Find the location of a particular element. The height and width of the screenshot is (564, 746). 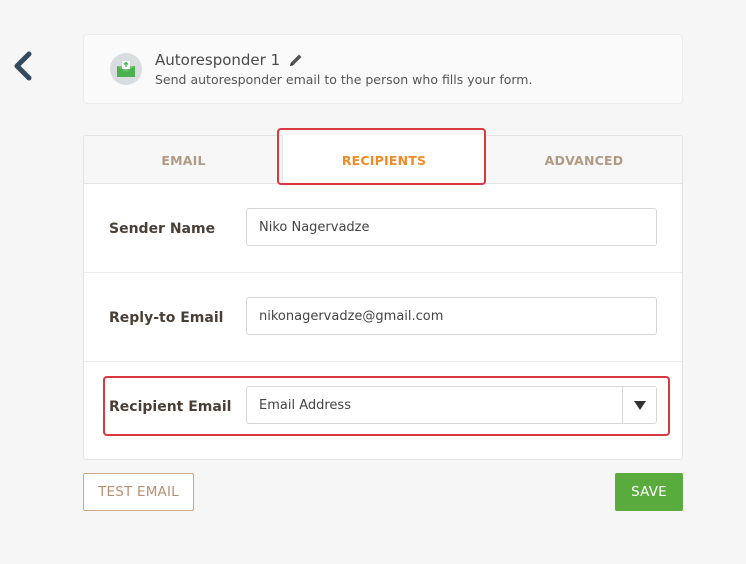

recipient-email-row: Recipient Email Email Address is located at coordinates (383, 406).